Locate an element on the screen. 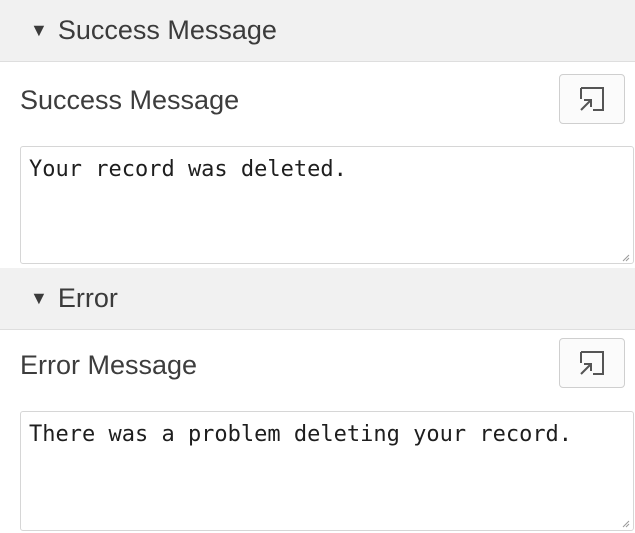  error-message-label: Error Message is located at coordinates (109, 365).